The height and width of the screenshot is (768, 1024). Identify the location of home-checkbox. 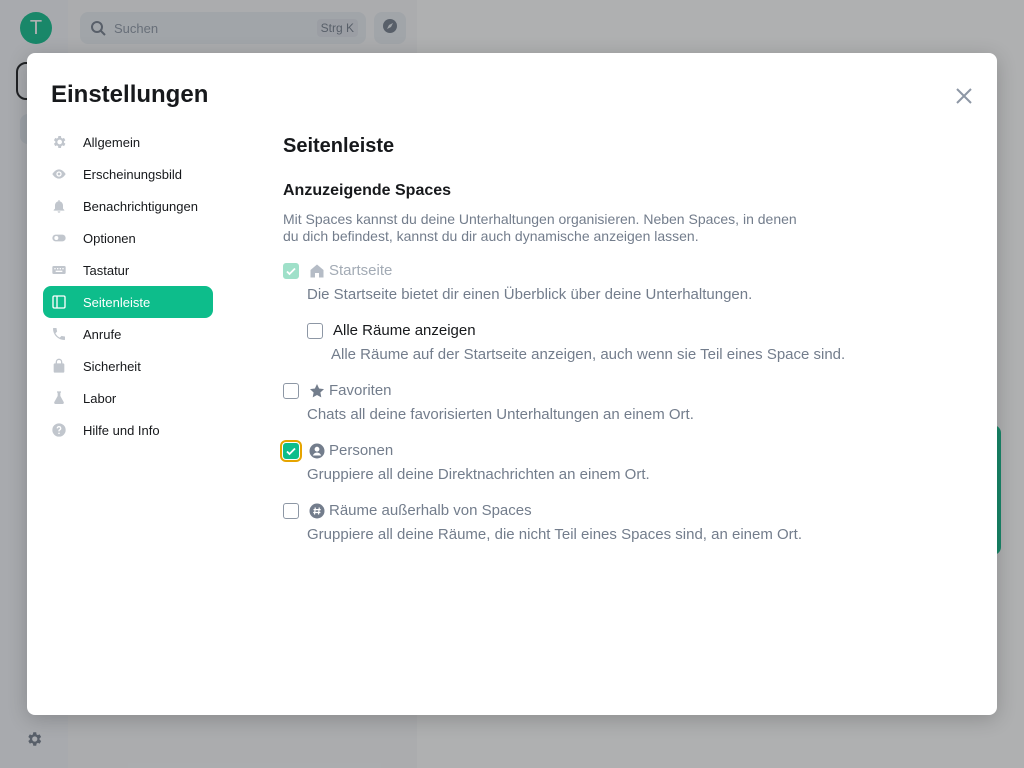
(291, 271).